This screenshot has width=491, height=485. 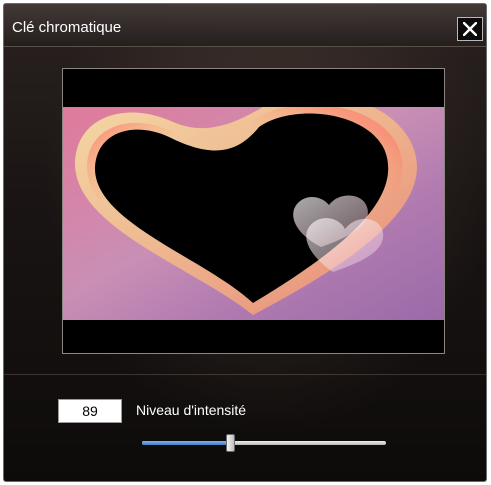 What do you see at coordinates (90, 411) in the screenshot?
I see `intensity-value-field: 89` at bounding box center [90, 411].